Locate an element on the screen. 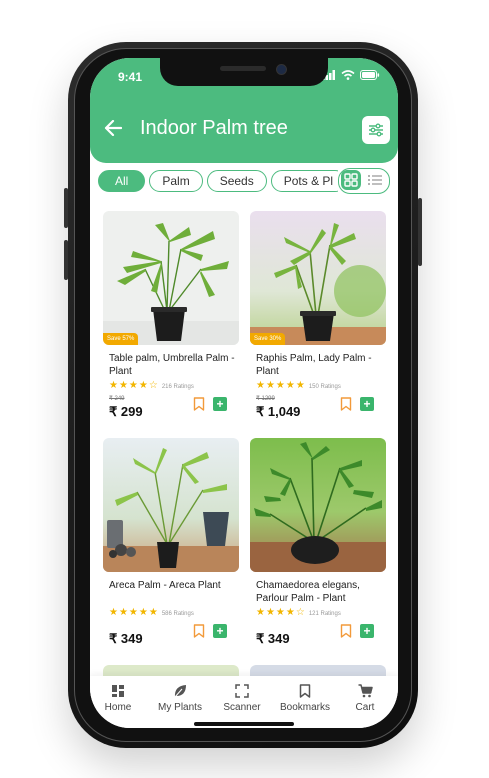 The image size is (489, 778). nav-cart: Cart is located at coordinates (365, 698).